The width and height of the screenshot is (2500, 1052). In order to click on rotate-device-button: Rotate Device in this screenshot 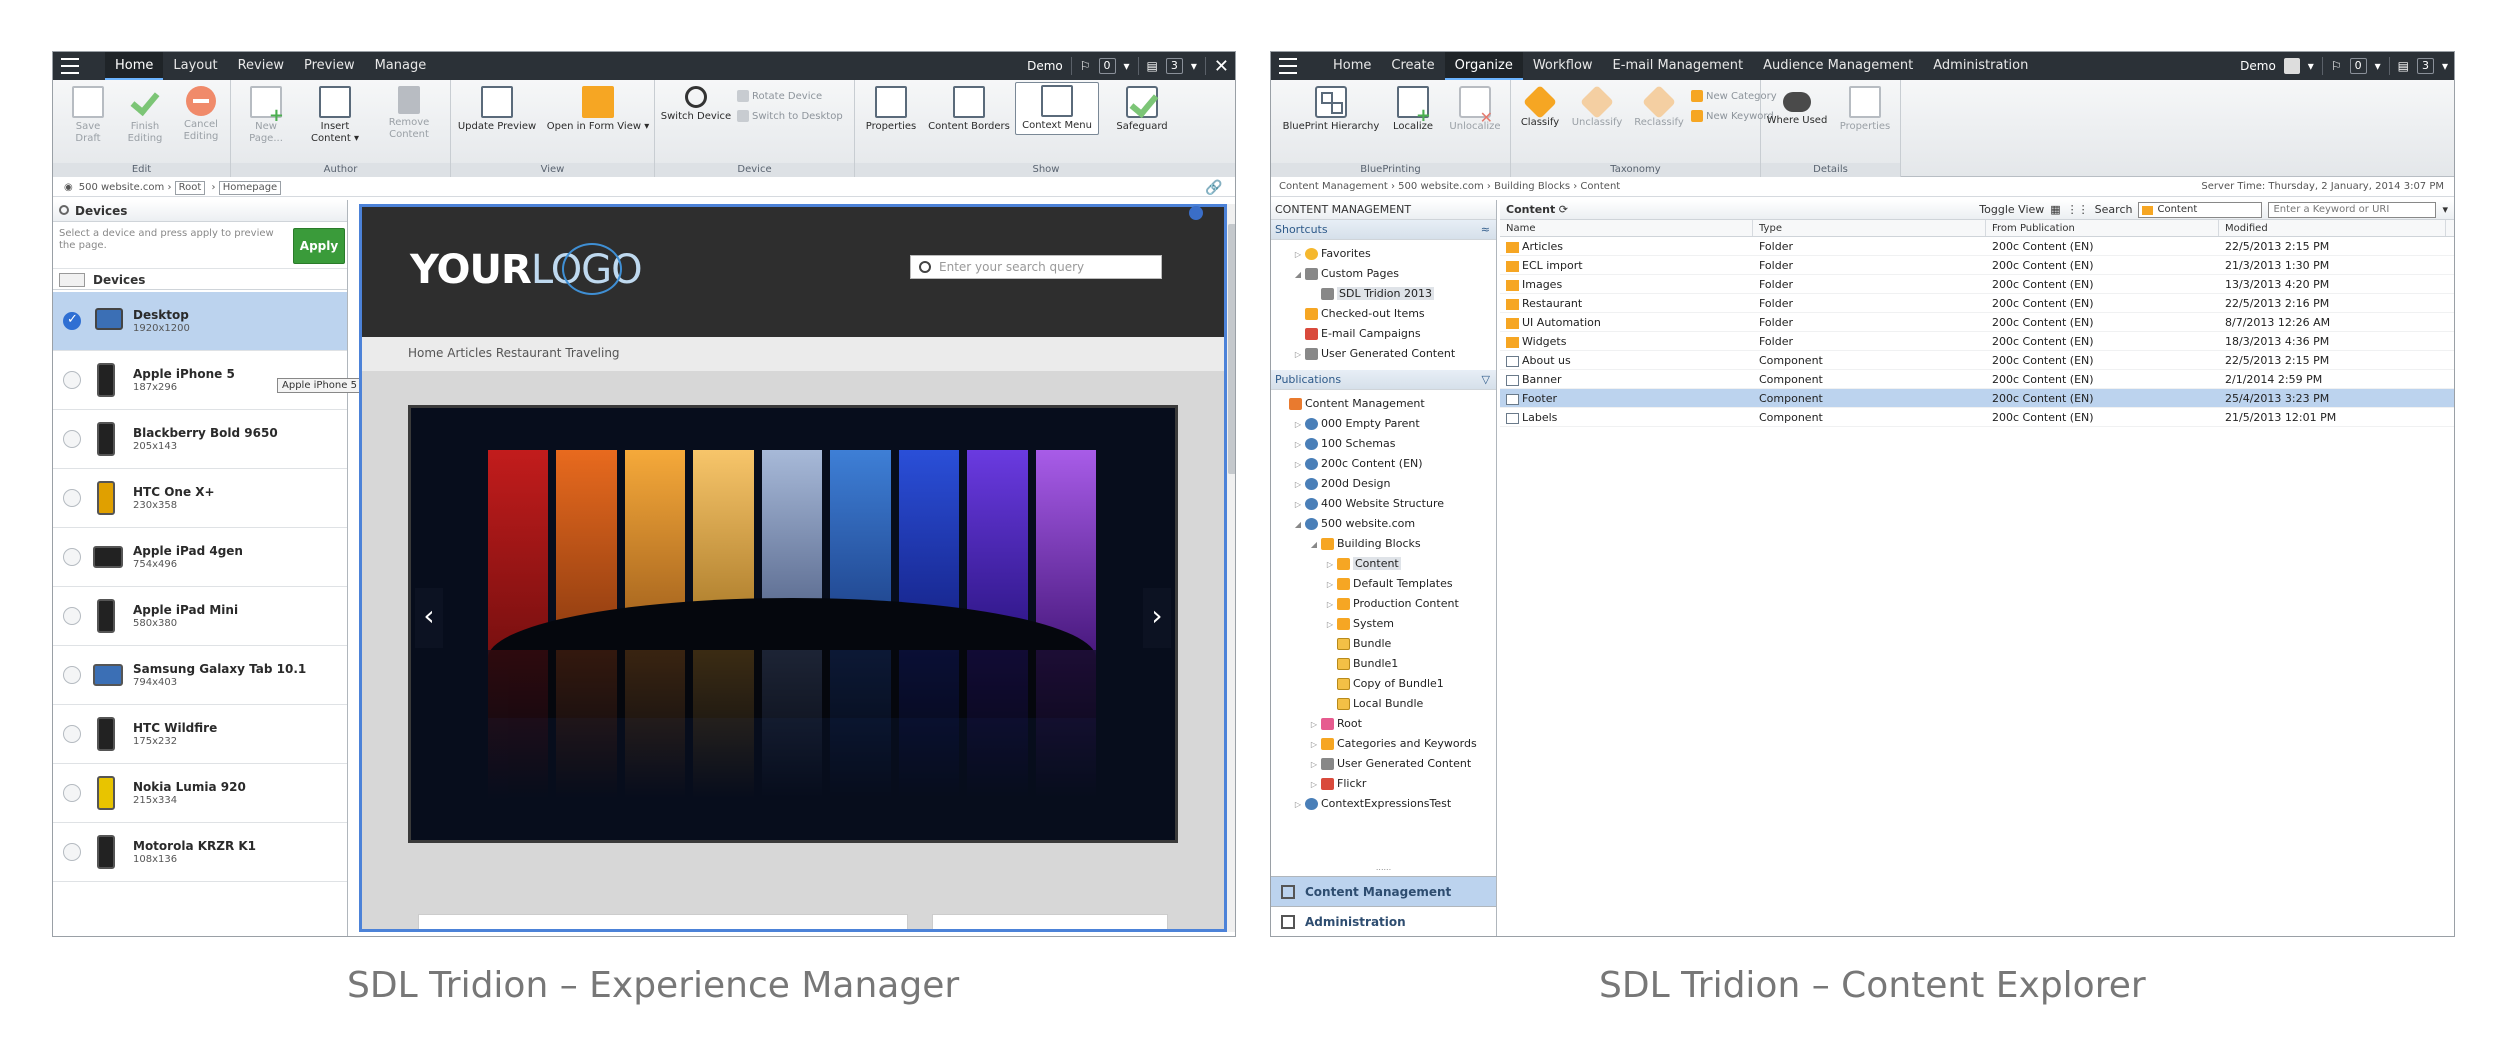, I will do `click(779, 96)`.